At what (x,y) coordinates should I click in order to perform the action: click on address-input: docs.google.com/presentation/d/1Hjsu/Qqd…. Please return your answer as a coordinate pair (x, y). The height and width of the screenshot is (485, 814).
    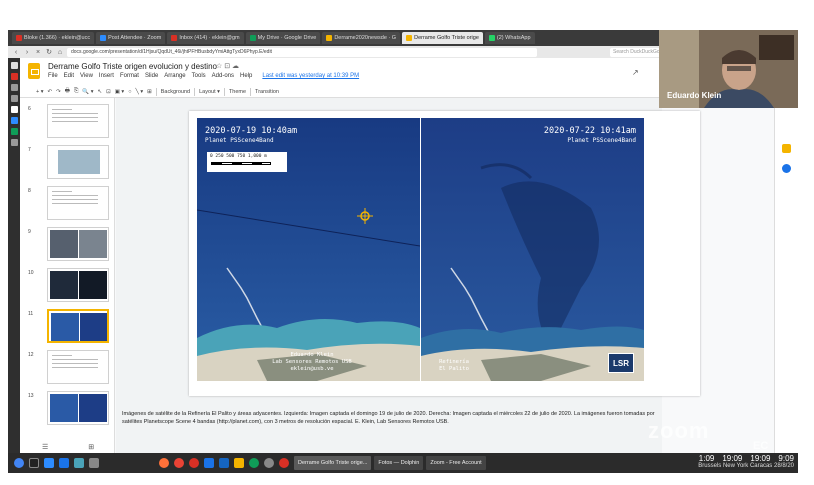
    Looking at the image, I should click on (302, 52).